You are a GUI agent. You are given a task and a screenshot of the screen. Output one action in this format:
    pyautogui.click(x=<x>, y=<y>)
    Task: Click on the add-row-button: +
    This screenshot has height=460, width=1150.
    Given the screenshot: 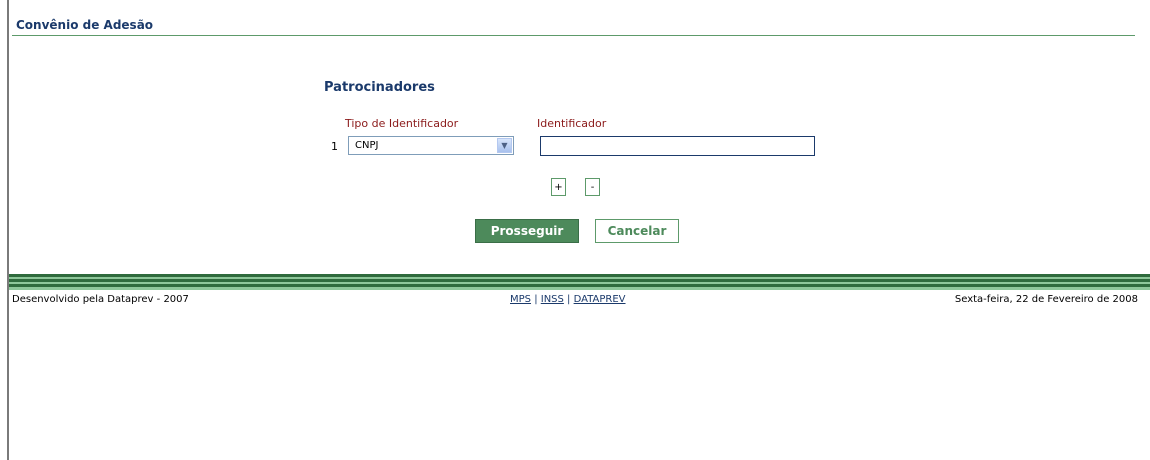 What is the action you would take?
    pyautogui.click(x=558, y=187)
    